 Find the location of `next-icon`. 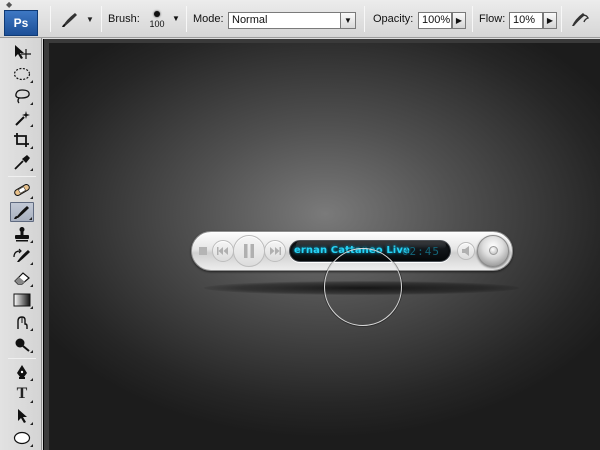

next-icon is located at coordinates (275, 251).